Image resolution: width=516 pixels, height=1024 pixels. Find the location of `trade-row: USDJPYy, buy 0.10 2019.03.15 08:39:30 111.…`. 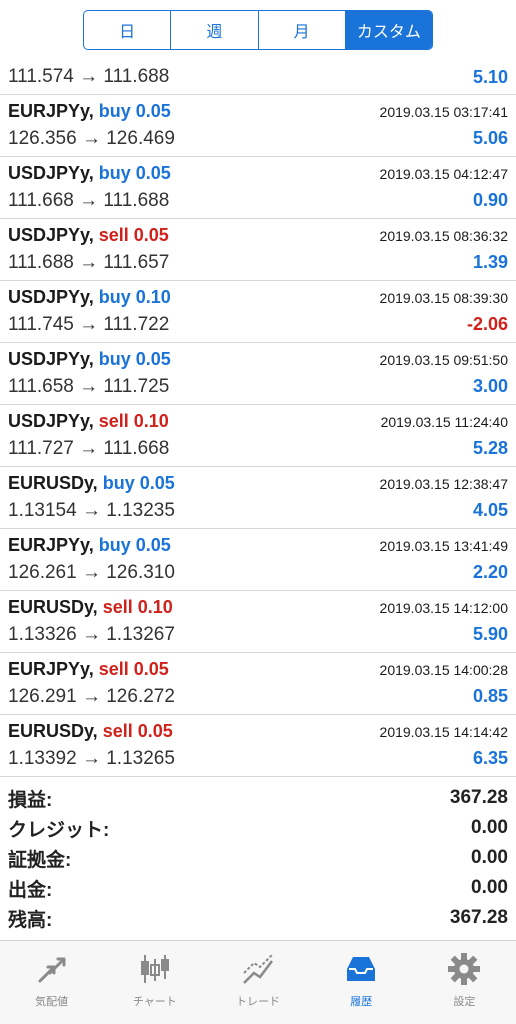

trade-row: USDJPYy, buy 0.10 2019.03.15 08:39:30 111.… is located at coordinates (258, 312).